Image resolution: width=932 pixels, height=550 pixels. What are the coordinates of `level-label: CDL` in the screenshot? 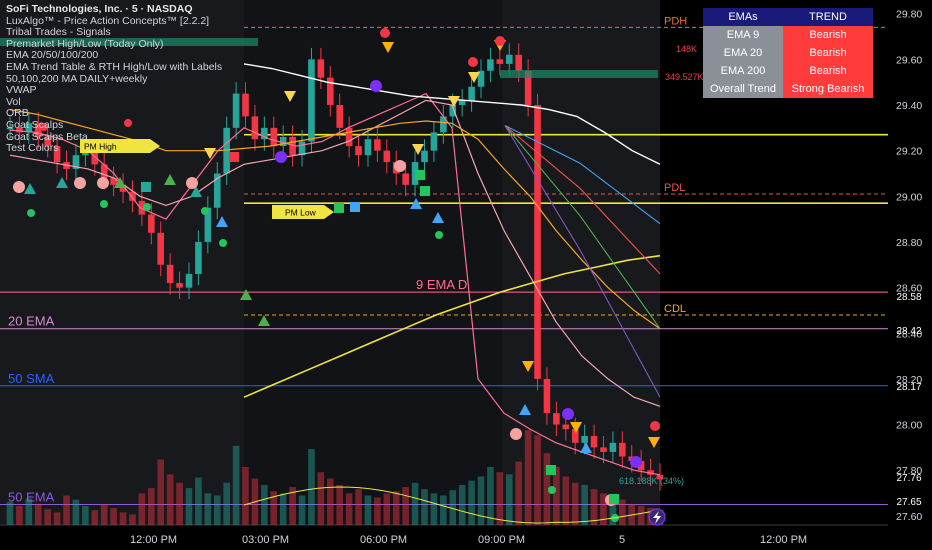 It's located at (675, 309).